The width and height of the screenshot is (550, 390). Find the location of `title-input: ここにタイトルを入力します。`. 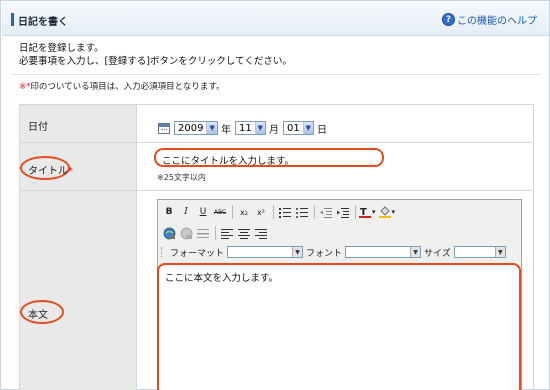

title-input: ここにタイトルを入力します。 is located at coordinates (269, 157).